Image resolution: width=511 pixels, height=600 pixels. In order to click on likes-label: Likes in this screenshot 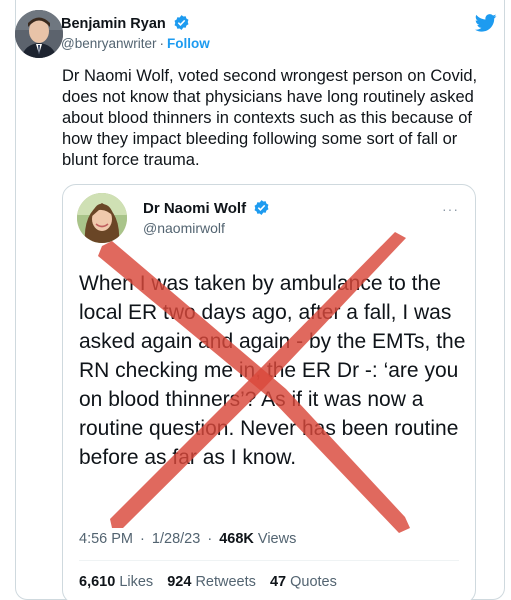, I will do `click(136, 582)`.